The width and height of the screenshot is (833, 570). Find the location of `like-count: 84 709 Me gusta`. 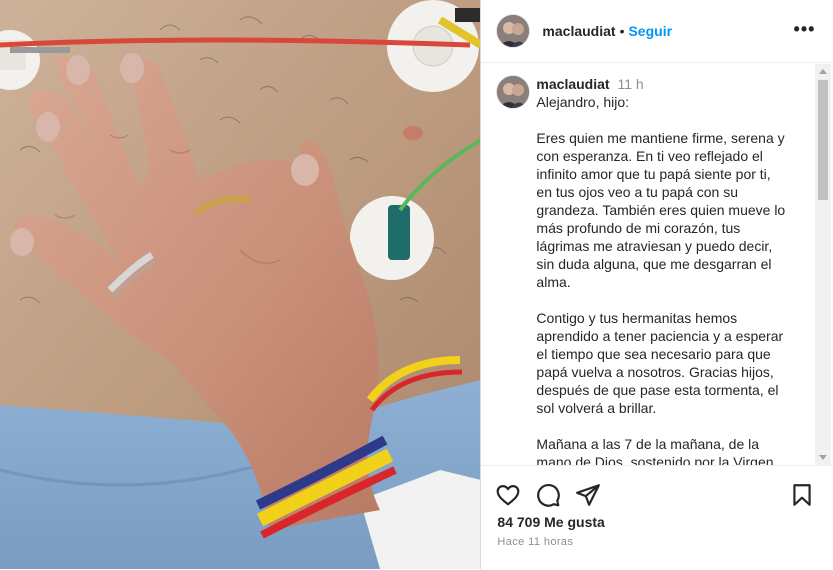

like-count: 84 709 Me gusta is located at coordinates (550, 522).